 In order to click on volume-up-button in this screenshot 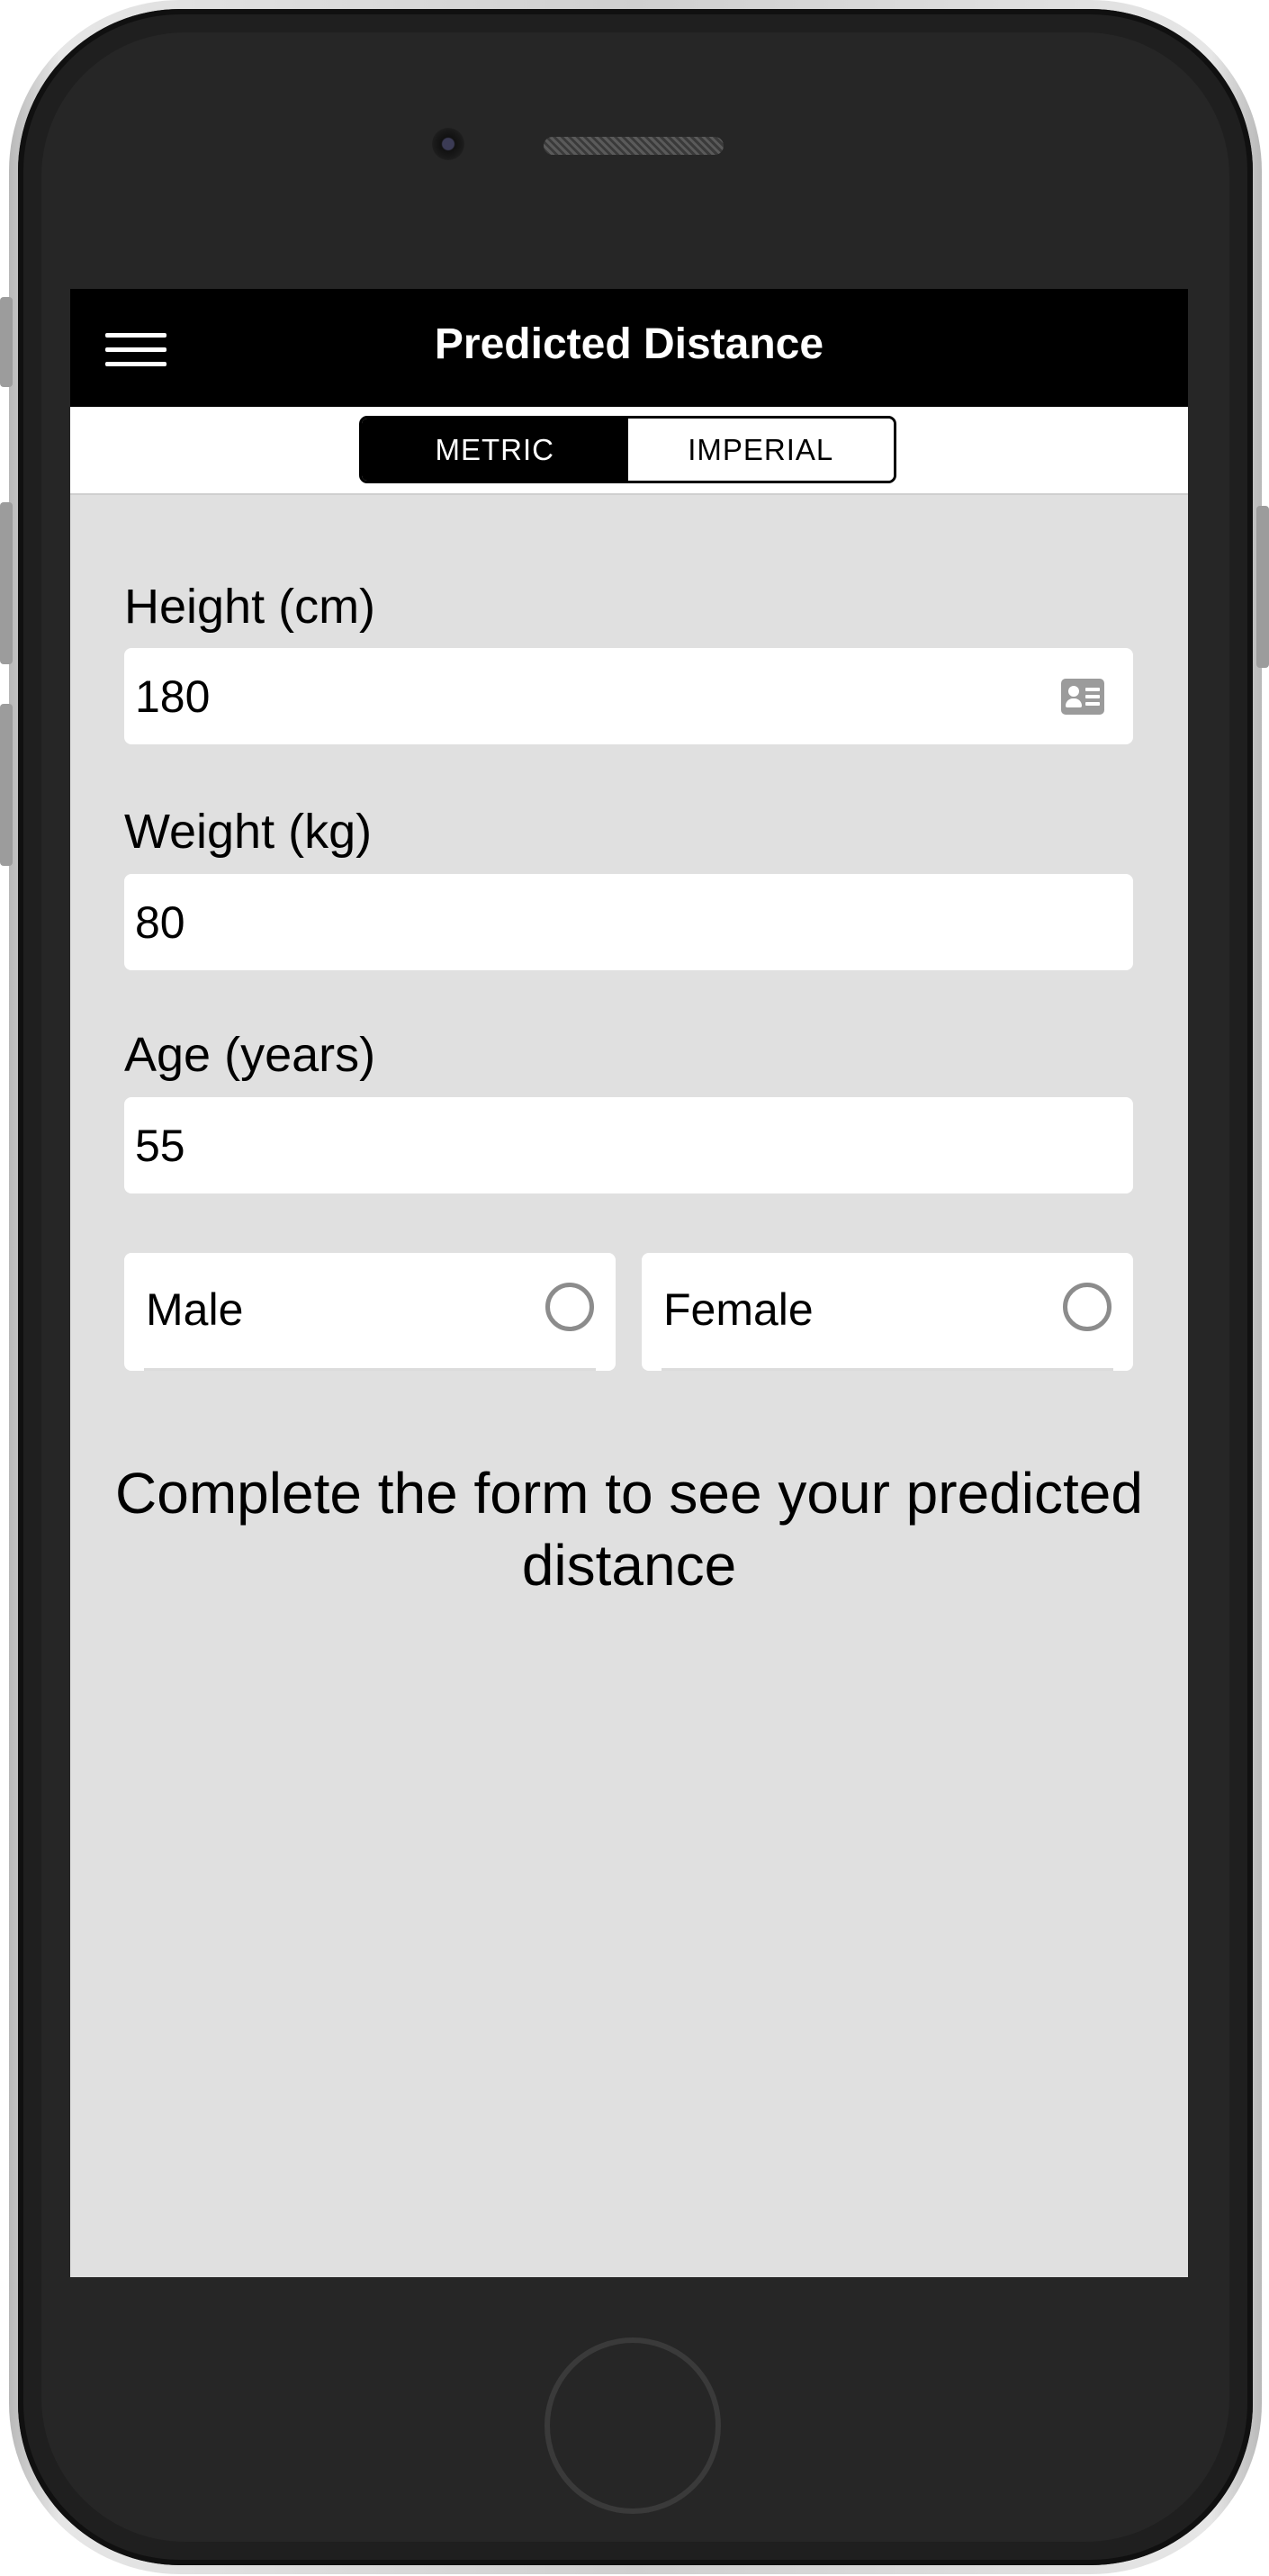, I will do `click(6, 583)`.